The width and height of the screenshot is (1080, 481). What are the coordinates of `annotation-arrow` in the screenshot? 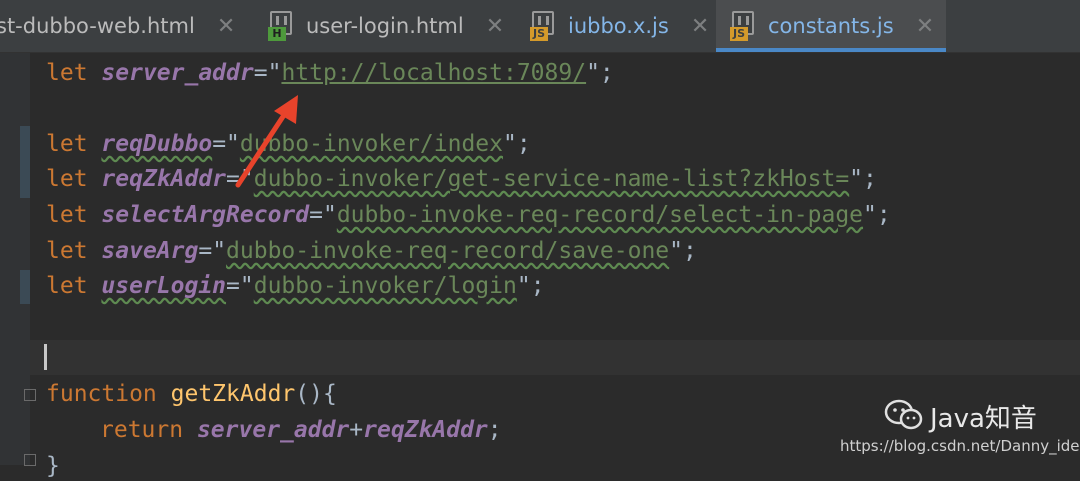 It's located at (266, 141).